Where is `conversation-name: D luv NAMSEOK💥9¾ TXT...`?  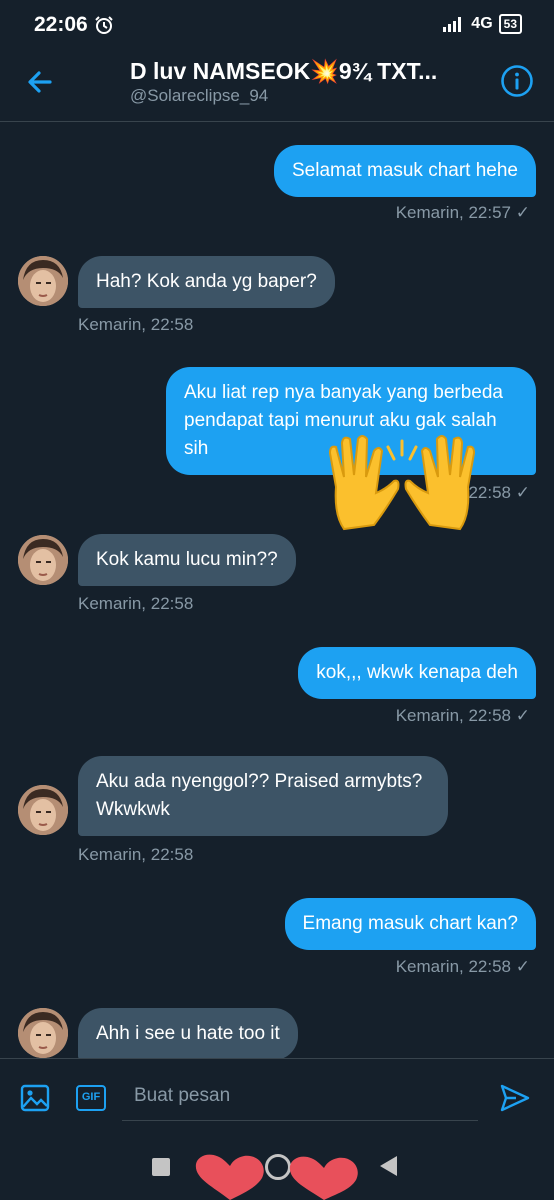 conversation-name: D luv NAMSEOK💥9¾ TXT... is located at coordinates (284, 71).